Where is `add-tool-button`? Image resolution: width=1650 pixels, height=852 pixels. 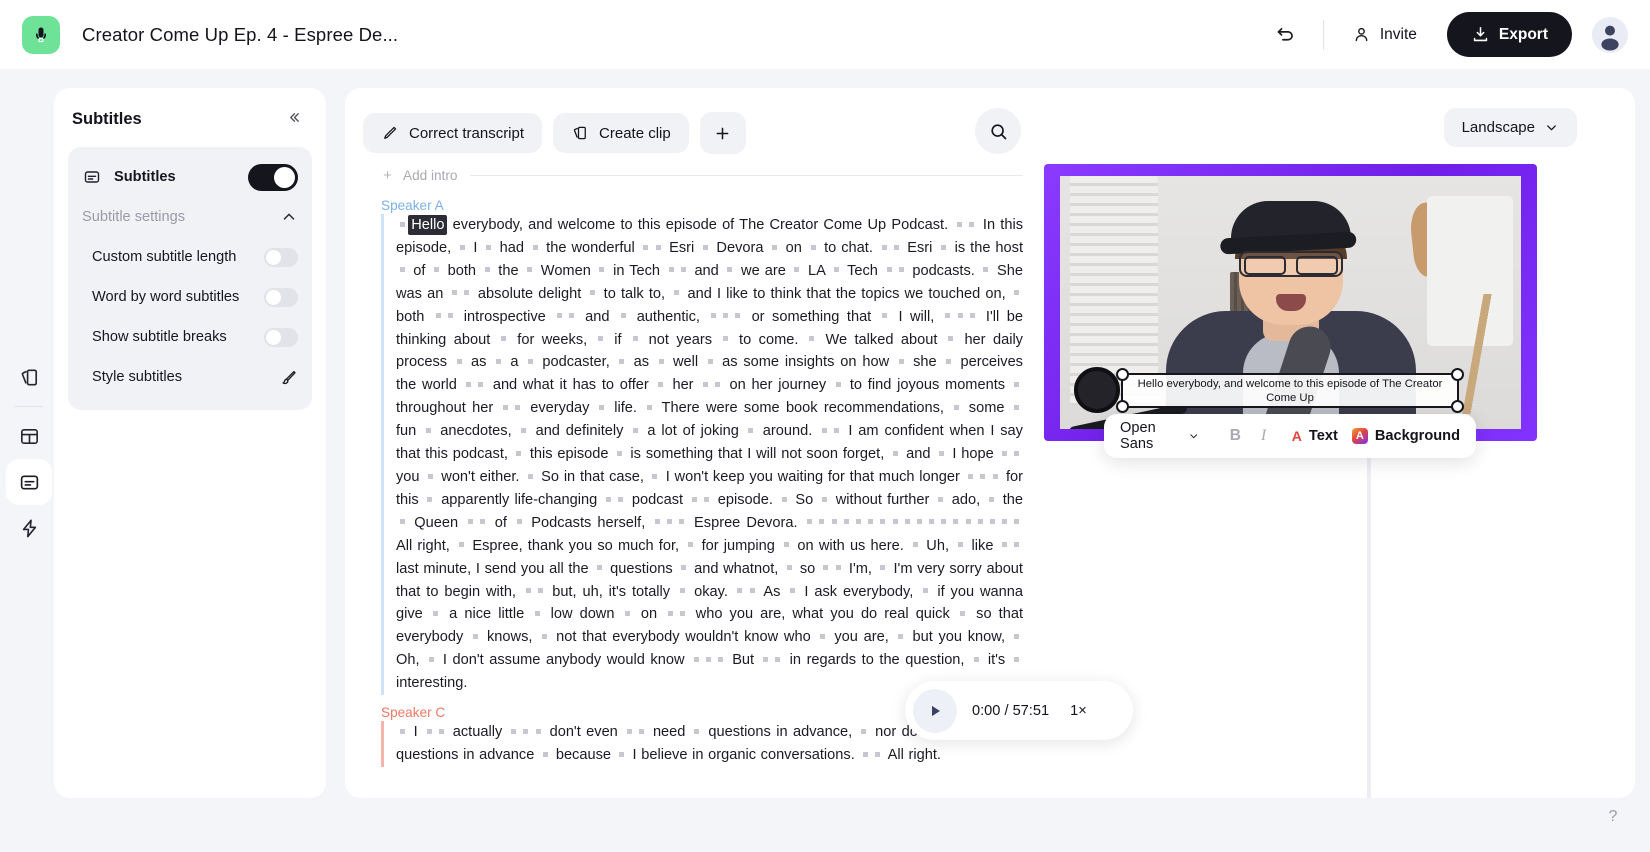 add-tool-button is located at coordinates (722, 133).